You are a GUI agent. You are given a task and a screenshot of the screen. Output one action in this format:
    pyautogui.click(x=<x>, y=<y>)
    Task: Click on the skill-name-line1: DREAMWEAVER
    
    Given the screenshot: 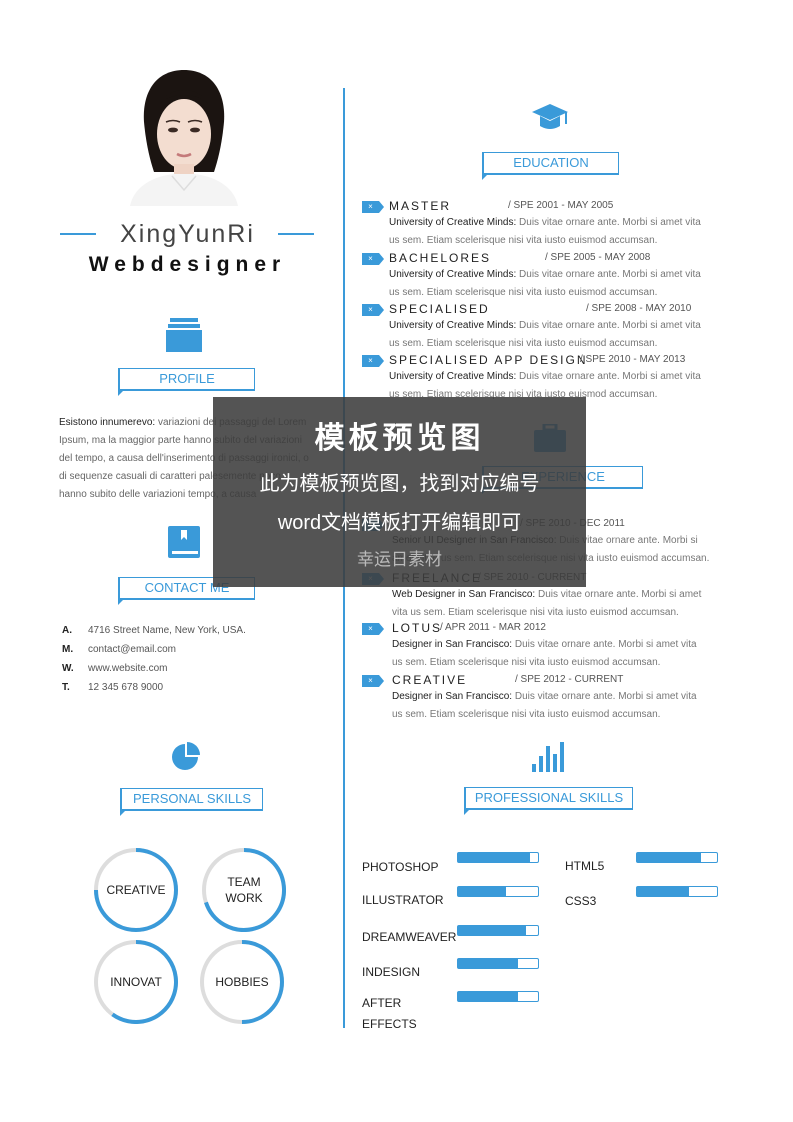 What is the action you would take?
    pyautogui.click(x=409, y=937)
    